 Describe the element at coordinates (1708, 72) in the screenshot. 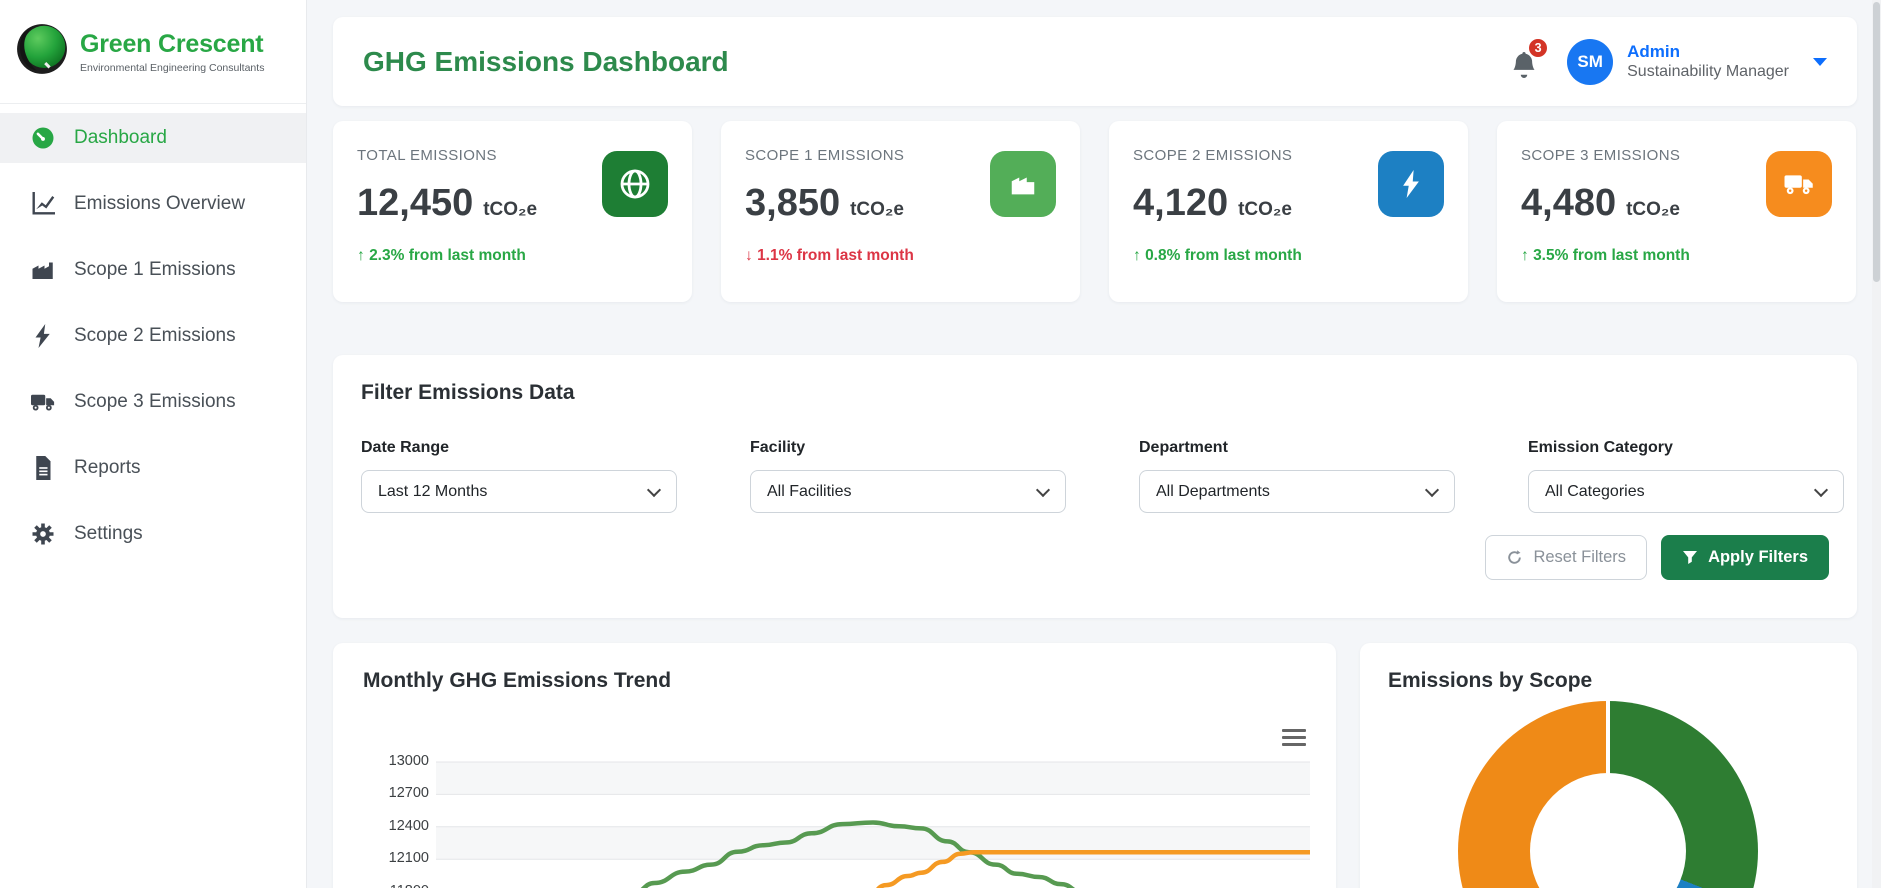

I see `user-role: Sustainability Manager` at that location.